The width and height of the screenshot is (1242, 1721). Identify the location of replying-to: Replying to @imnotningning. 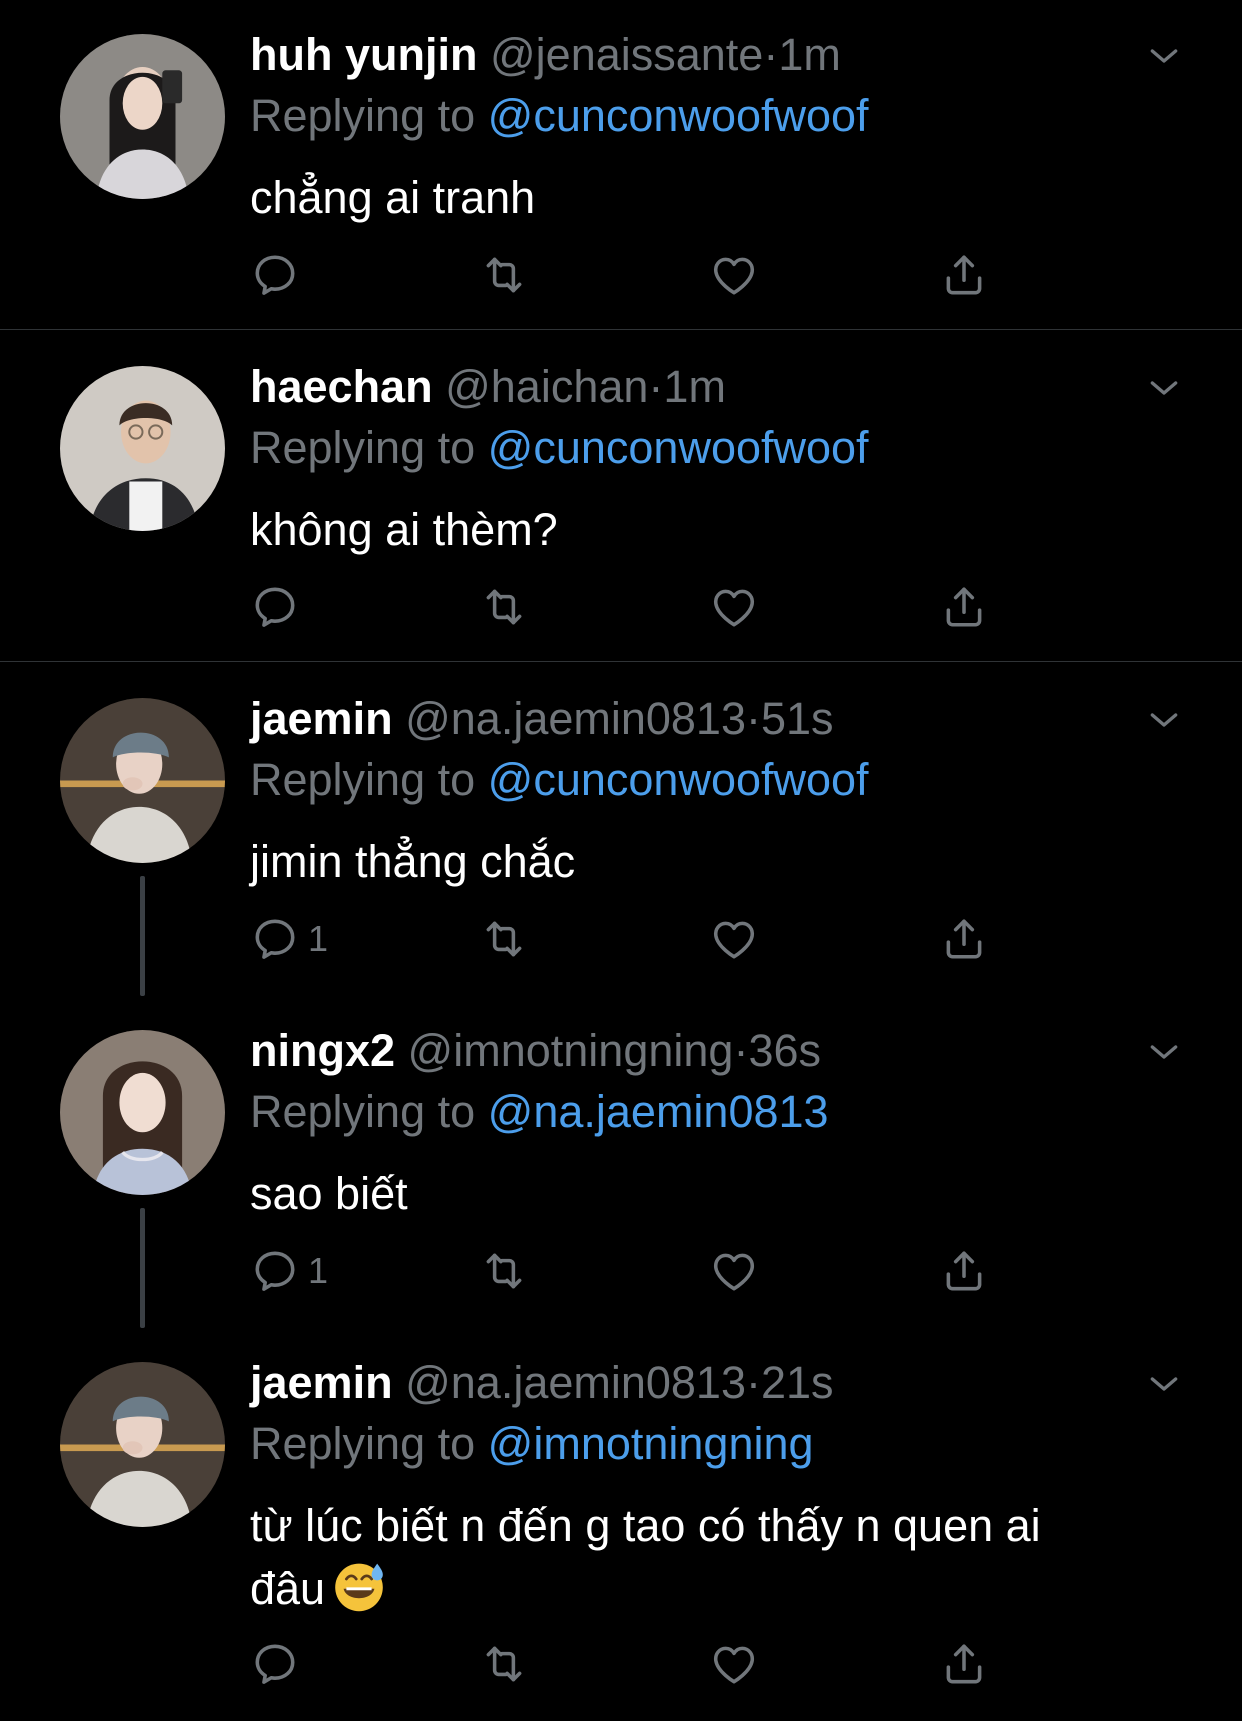
(532, 1444).